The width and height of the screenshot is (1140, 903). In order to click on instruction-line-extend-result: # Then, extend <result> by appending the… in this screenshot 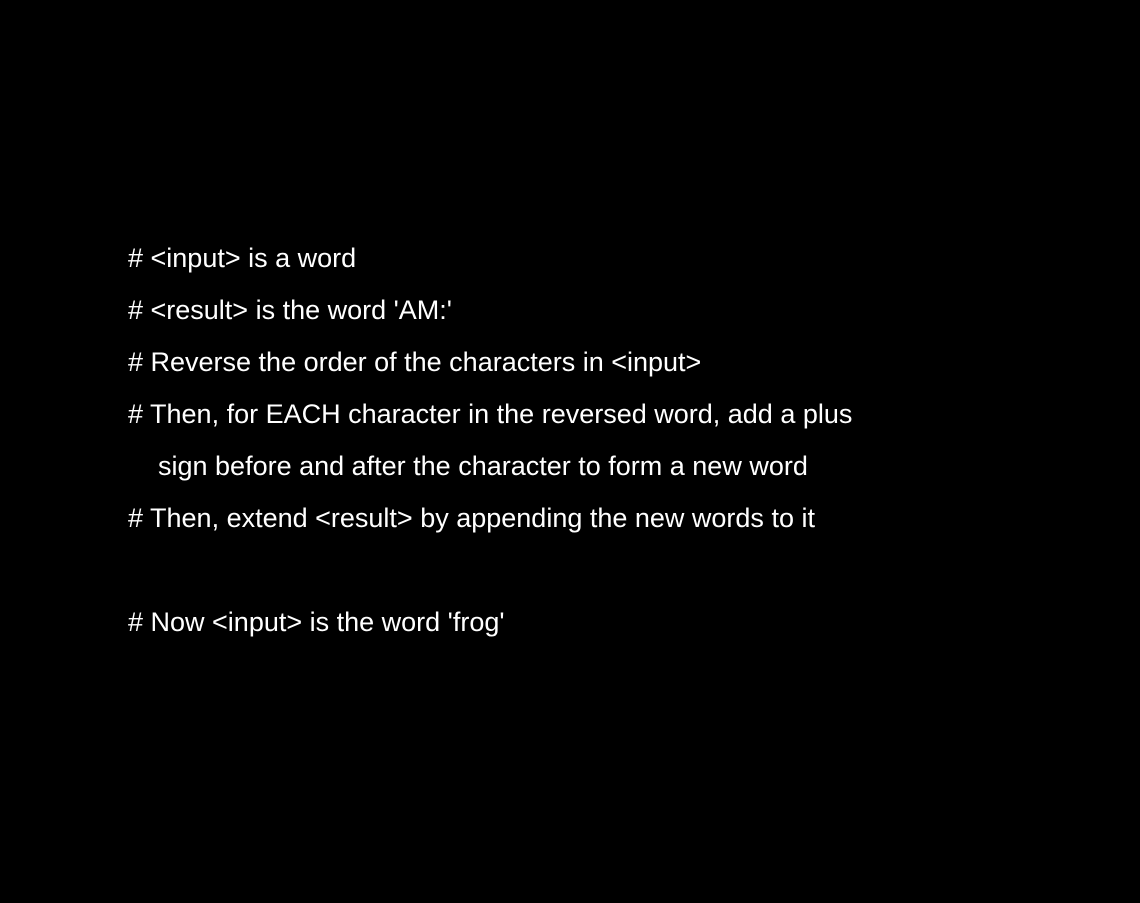, I will do `click(471, 518)`.